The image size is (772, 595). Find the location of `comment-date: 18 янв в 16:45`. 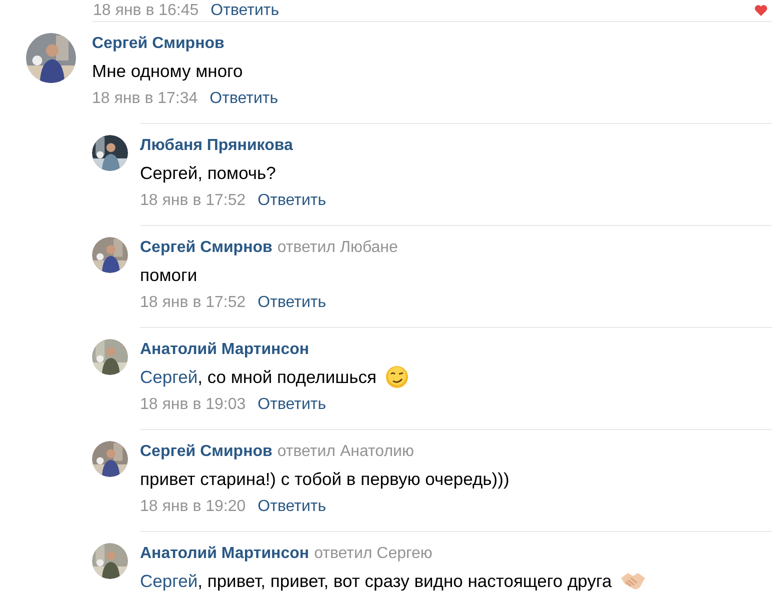

comment-date: 18 янв в 16:45 is located at coordinates (146, 11).